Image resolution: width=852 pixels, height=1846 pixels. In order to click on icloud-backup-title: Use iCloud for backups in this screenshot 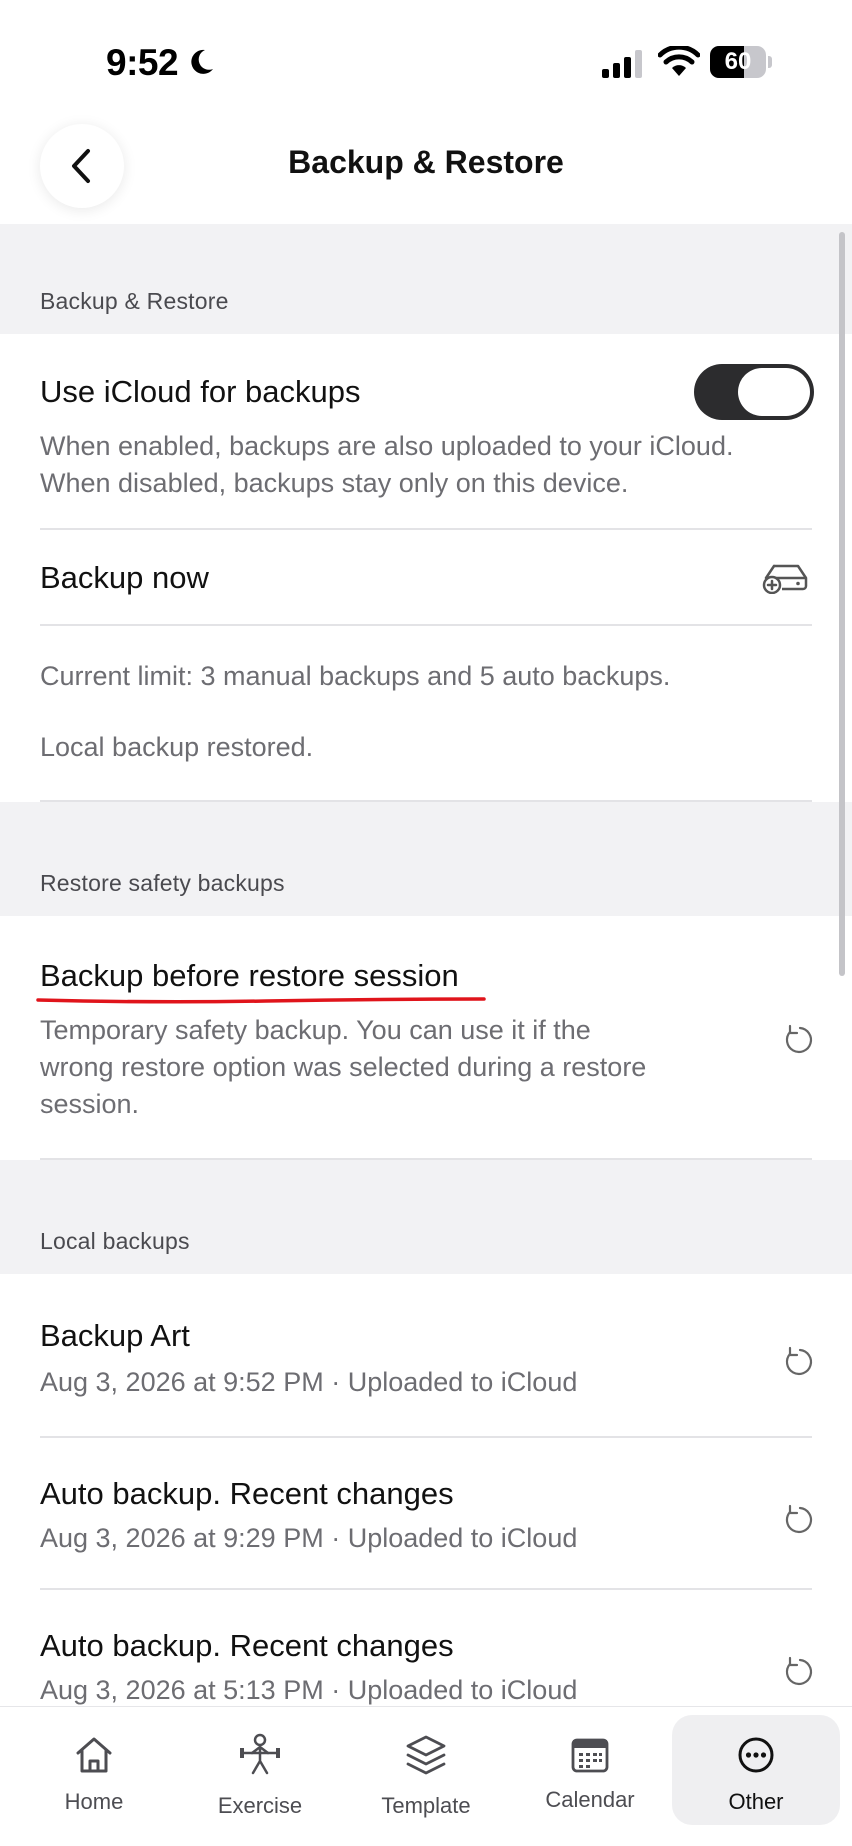, I will do `click(200, 391)`.